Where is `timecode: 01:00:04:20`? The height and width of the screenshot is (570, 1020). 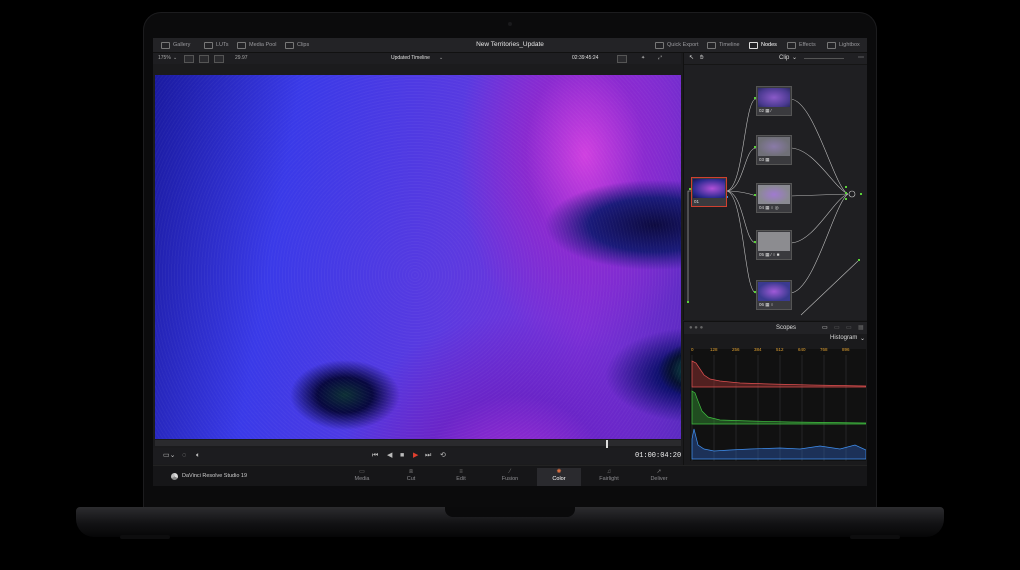
timecode: 01:00:04:20 is located at coordinates (658, 456).